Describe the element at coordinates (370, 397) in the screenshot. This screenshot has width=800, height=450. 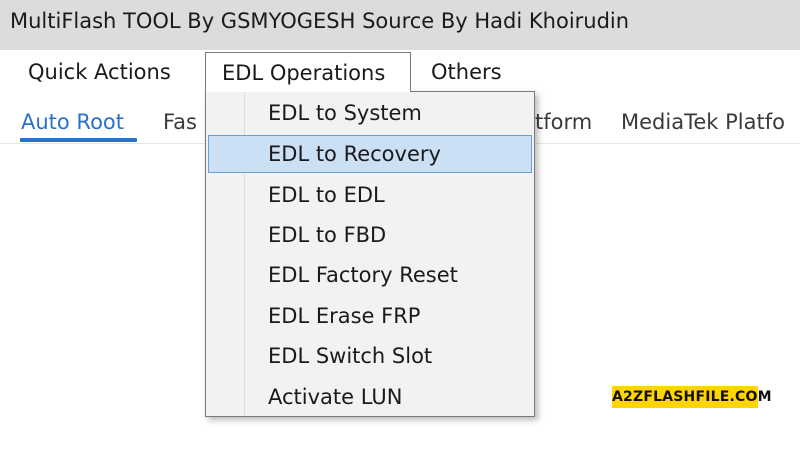
I see `menu-item-activate-lun: Activate LUN` at that location.